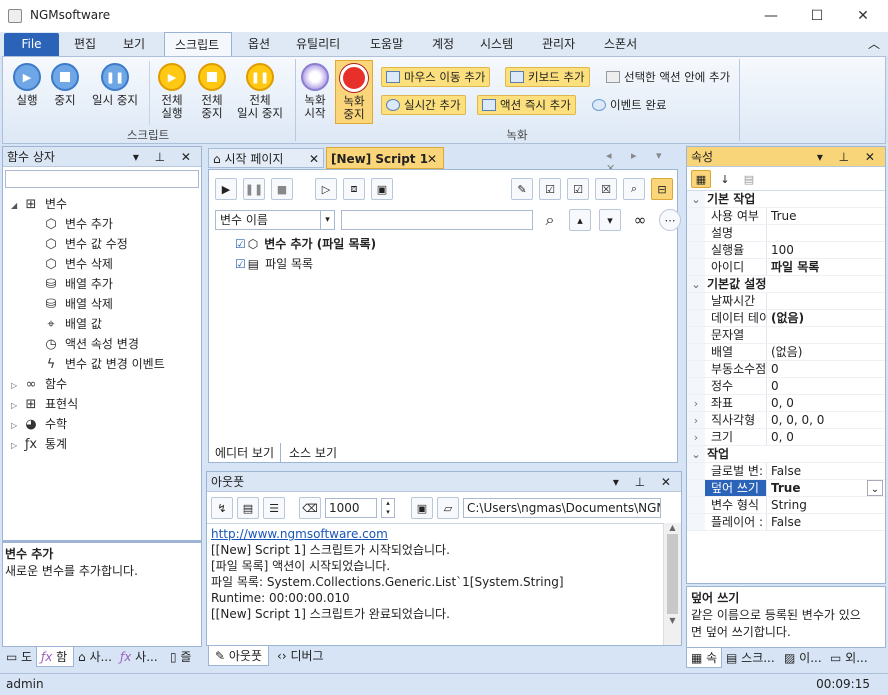  Describe the element at coordinates (102, 264) in the screenshot. I see `tree-item: ⬡ 변수 삭제` at that location.